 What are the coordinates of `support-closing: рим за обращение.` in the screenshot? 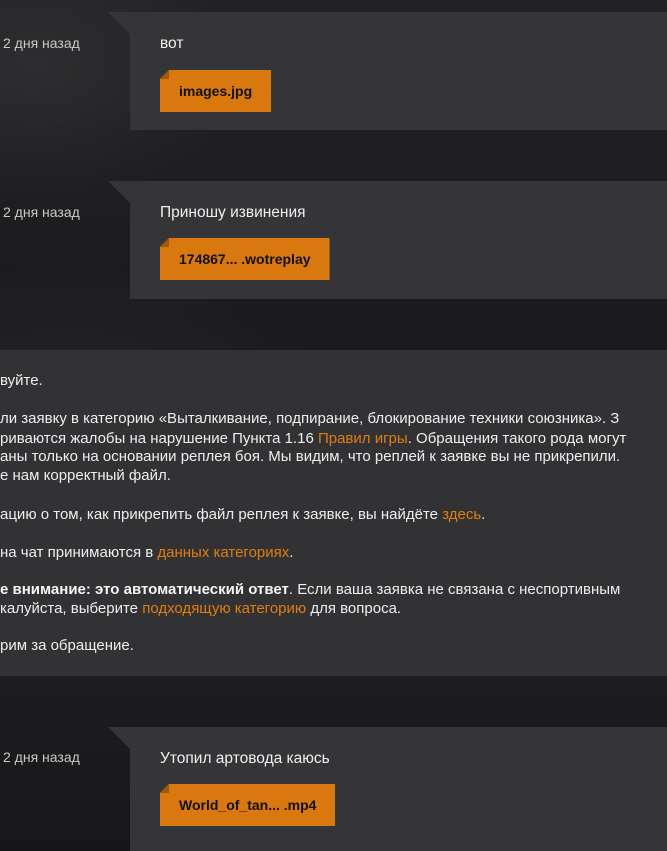 It's located at (67, 645).